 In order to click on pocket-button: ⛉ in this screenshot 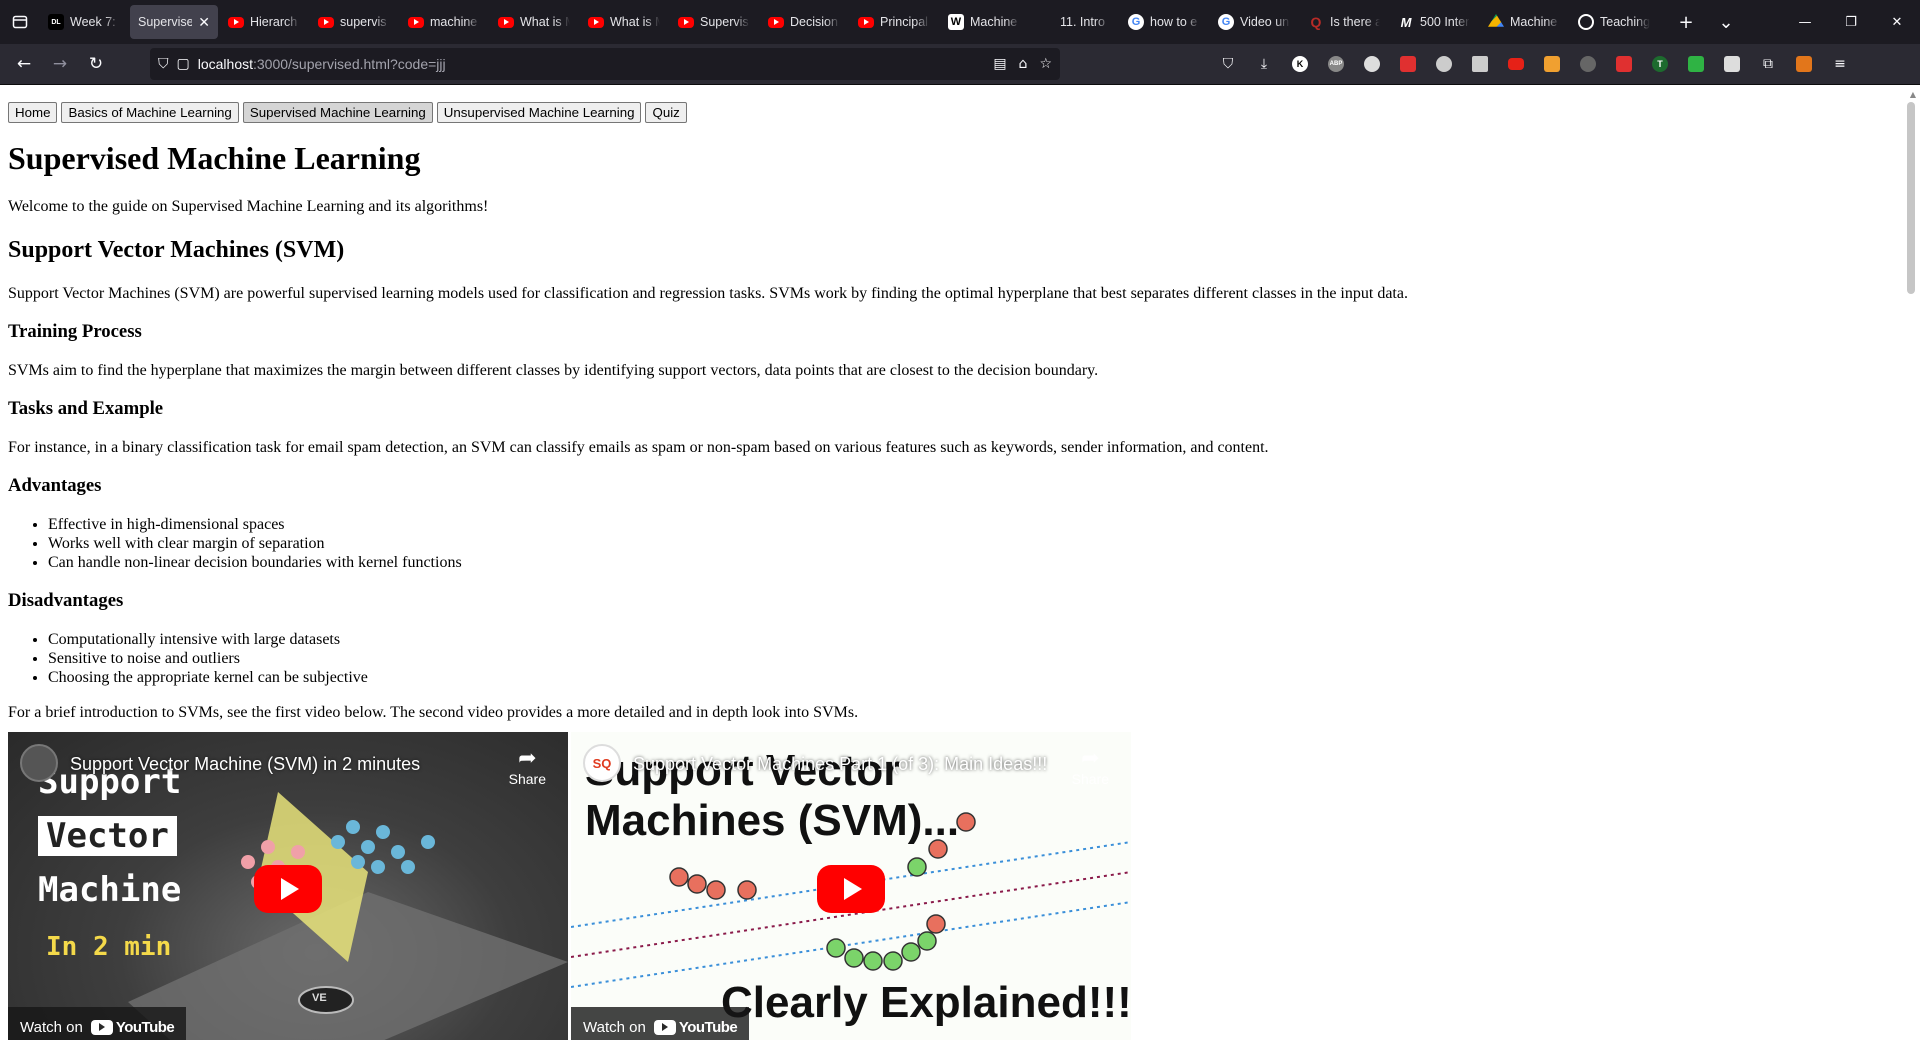, I will do `click(1228, 64)`.